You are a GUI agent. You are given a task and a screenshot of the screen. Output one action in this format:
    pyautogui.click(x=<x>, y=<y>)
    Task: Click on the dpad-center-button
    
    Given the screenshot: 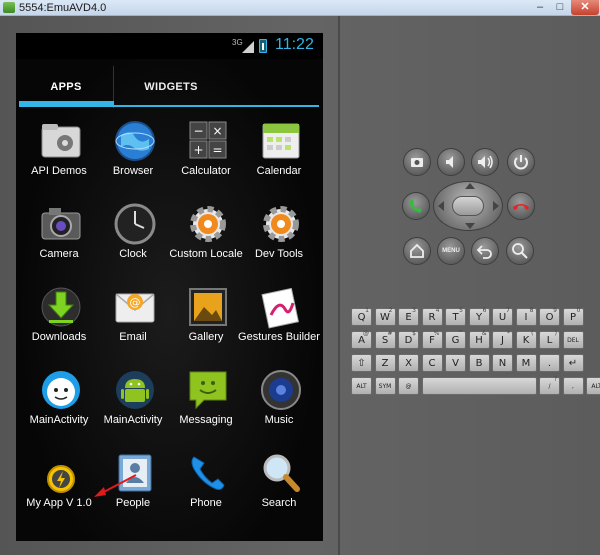 What is the action you would take?
    pyautogui.click(x=468, y=206)
    